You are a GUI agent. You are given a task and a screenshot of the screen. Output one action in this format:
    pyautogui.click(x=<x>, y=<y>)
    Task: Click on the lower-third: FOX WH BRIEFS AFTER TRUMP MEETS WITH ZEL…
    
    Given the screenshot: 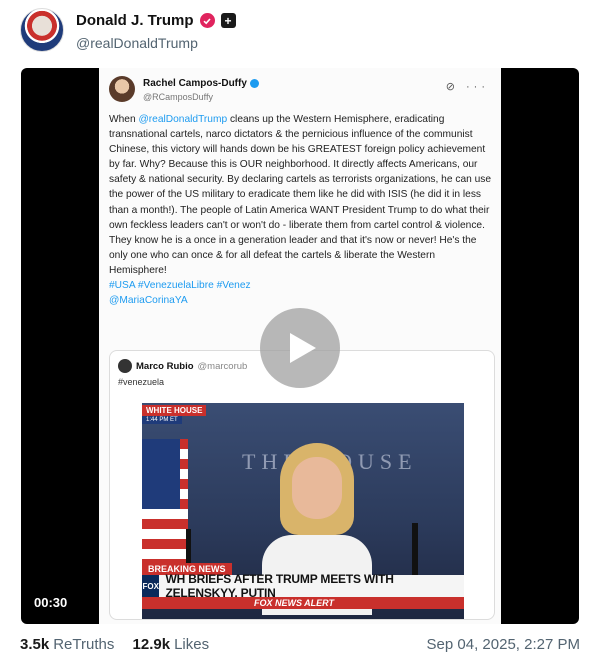 What is the action you would take?
    pyautogui.click(x=303, y=586)
    